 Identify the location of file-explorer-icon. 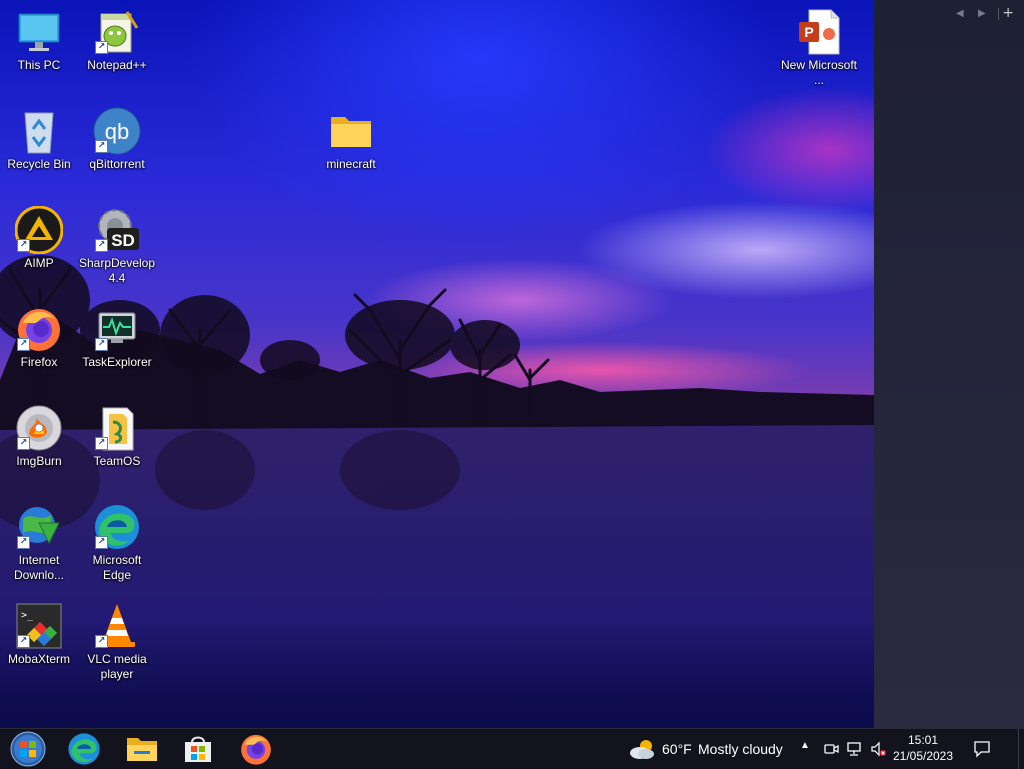
(142, 749).